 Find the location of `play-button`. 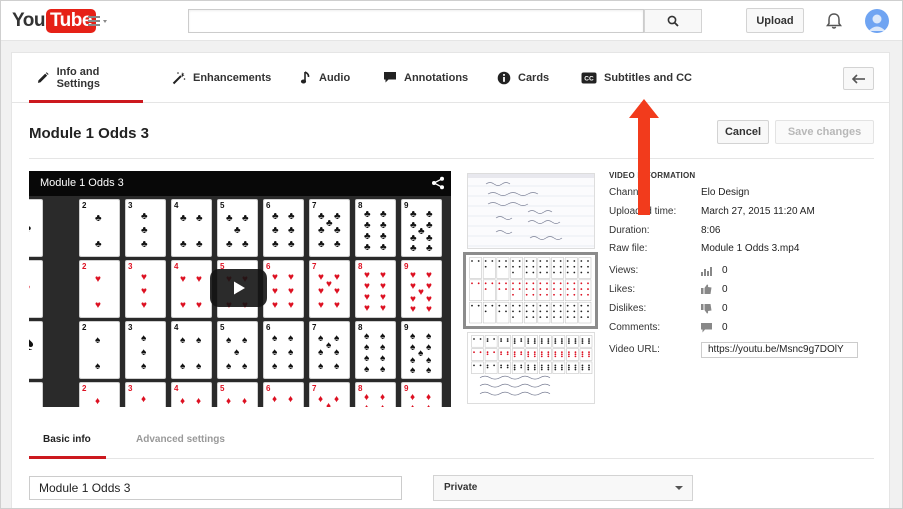

play-button is located at coordinates (238, 288).